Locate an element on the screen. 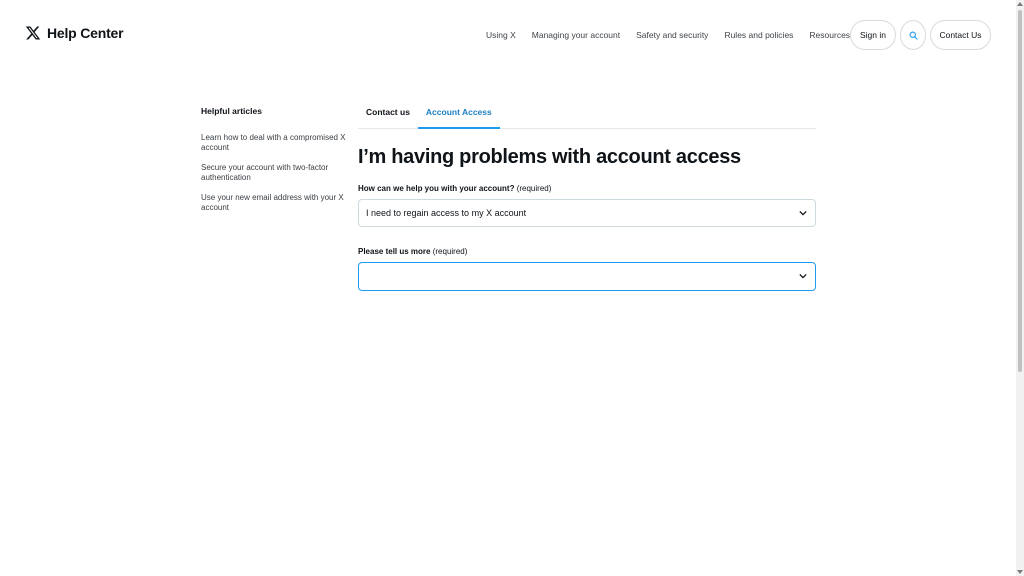 The width and height of the screenshot is (1024, 576). page-title: I’m having problems with account access is located at coordinates (549, 157).